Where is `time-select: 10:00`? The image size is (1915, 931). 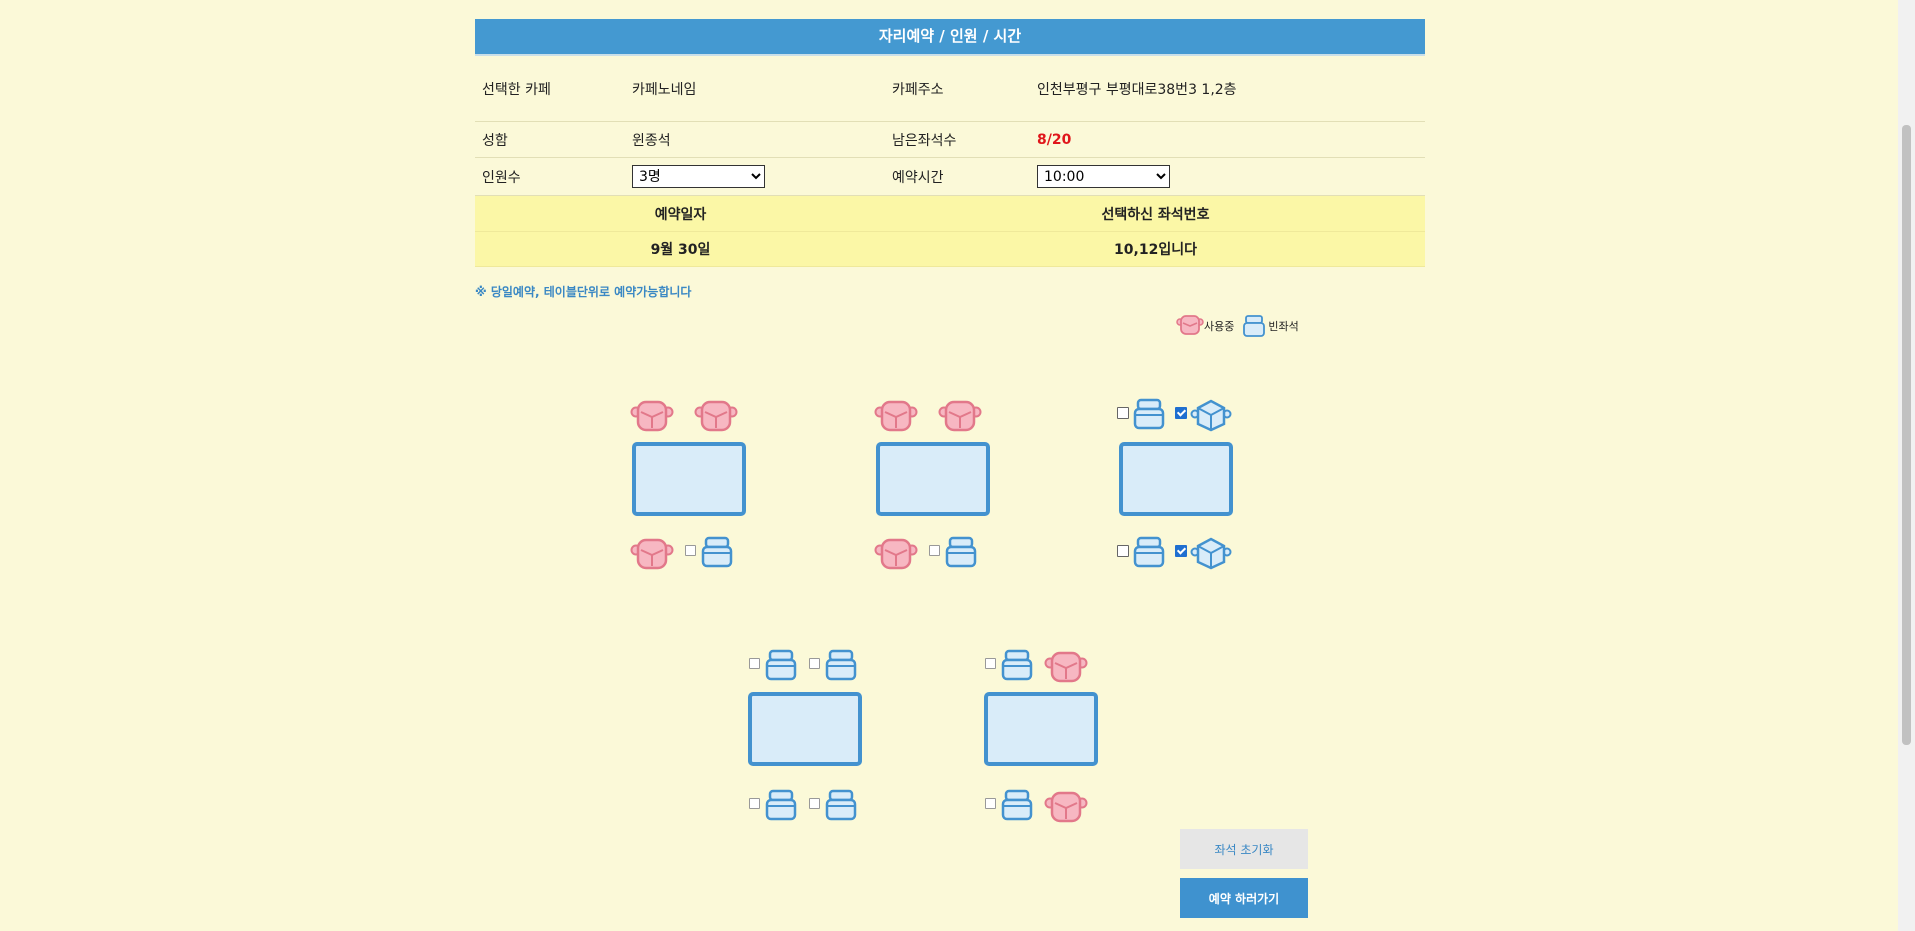
time-select: 10:00 is located at coordinates (1103, 176).